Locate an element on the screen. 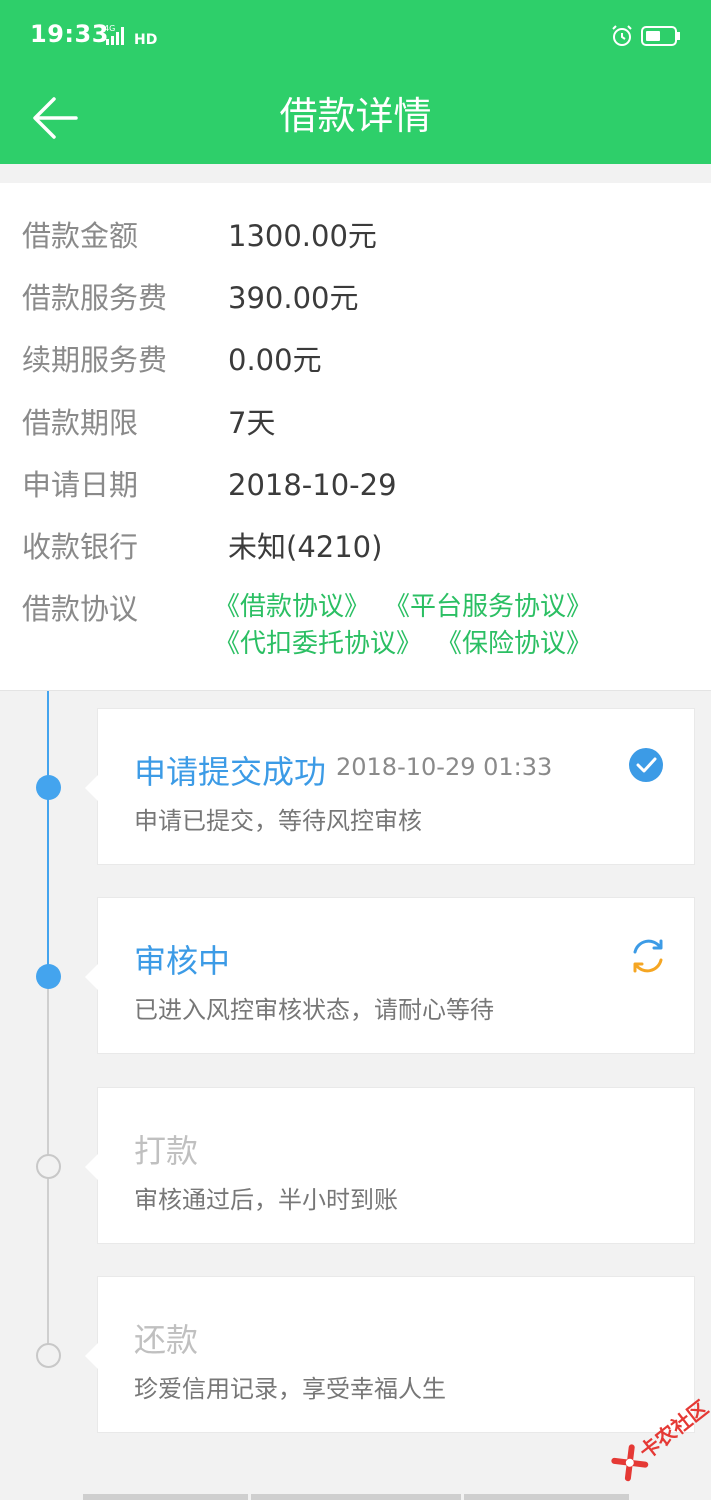  timeline-title: 还款 is located at coordinates (166, 1340).